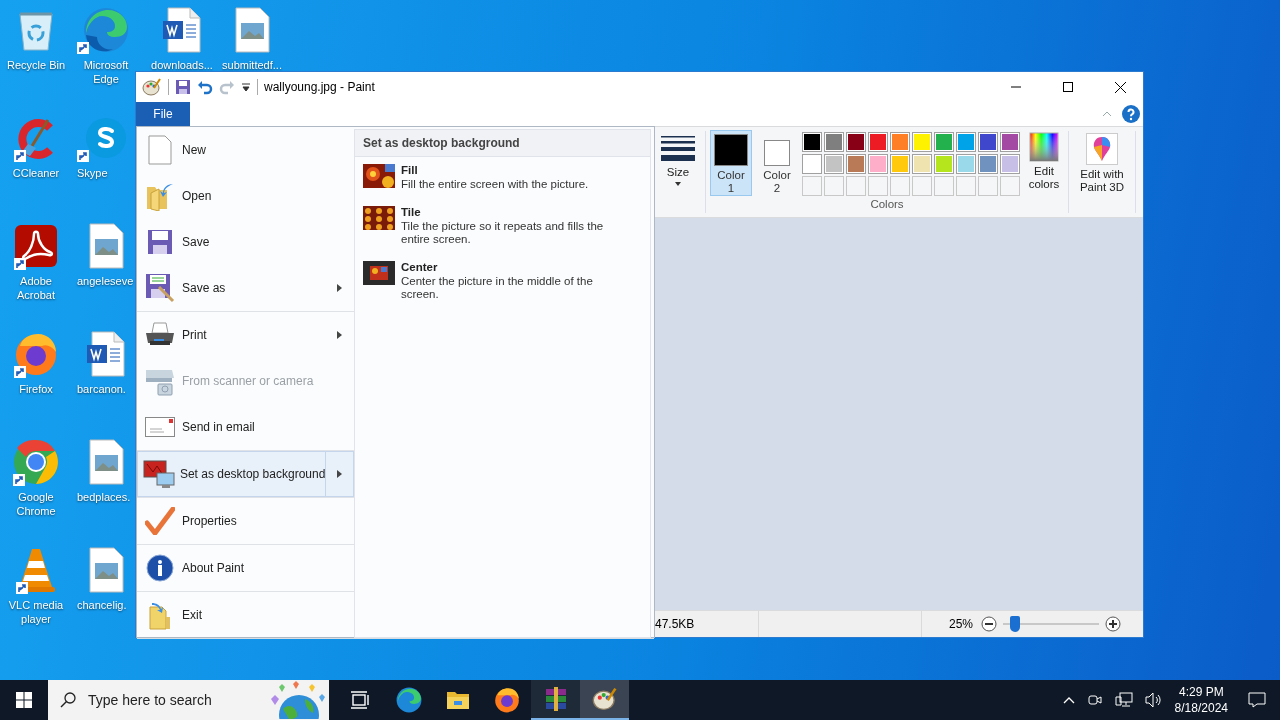 Image resolution: width=1280 pixels, height=720 pixels. Describe the element at coordinates (502, 143) in the screenshot. I see `submenu-heading: Set as desktop background` at that location.